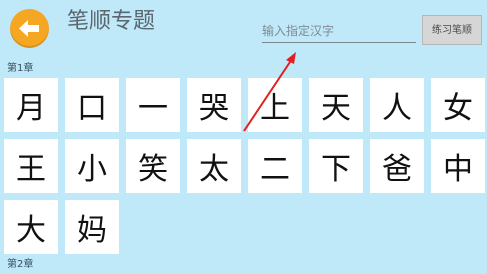 The width and height of the screenshot is (487, 274). I want to click on character-card: 人, so click(397, 105).